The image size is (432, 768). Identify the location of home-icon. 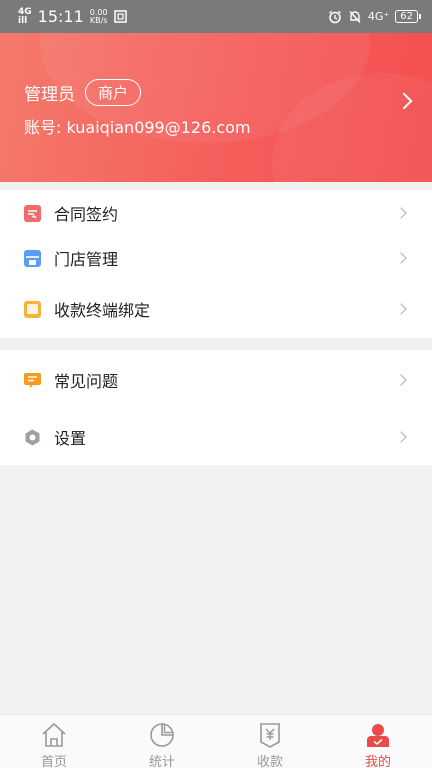
(54, 734).